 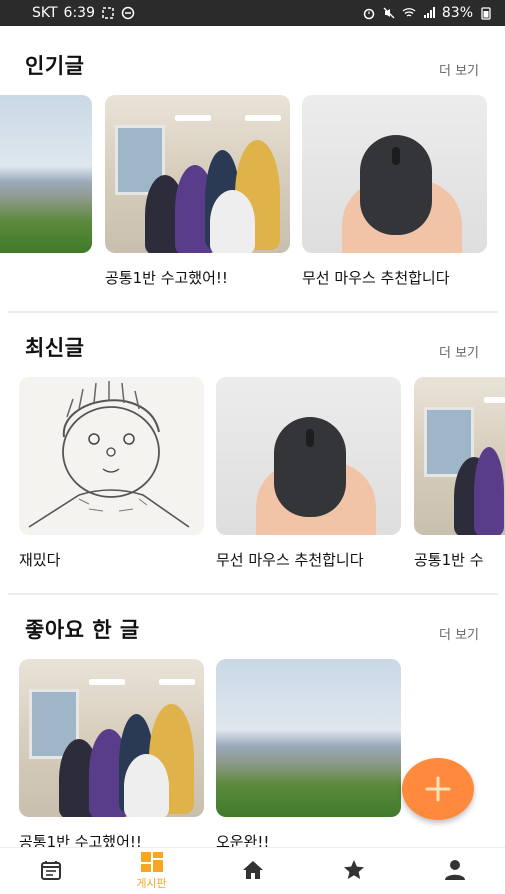 I want to click on section-title: 인기글, so click(x=55, y=66).